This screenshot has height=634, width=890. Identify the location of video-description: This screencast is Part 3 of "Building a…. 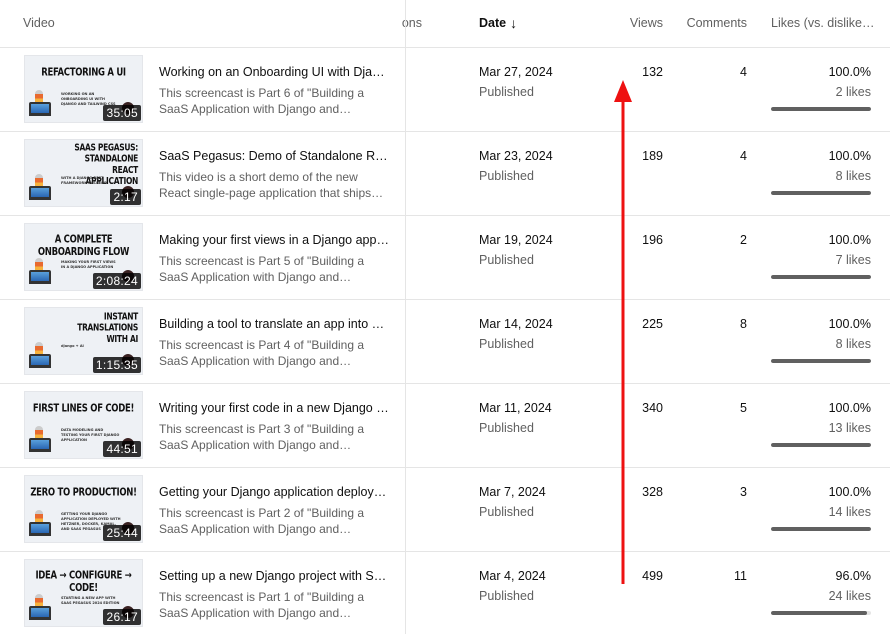
(275, 437).